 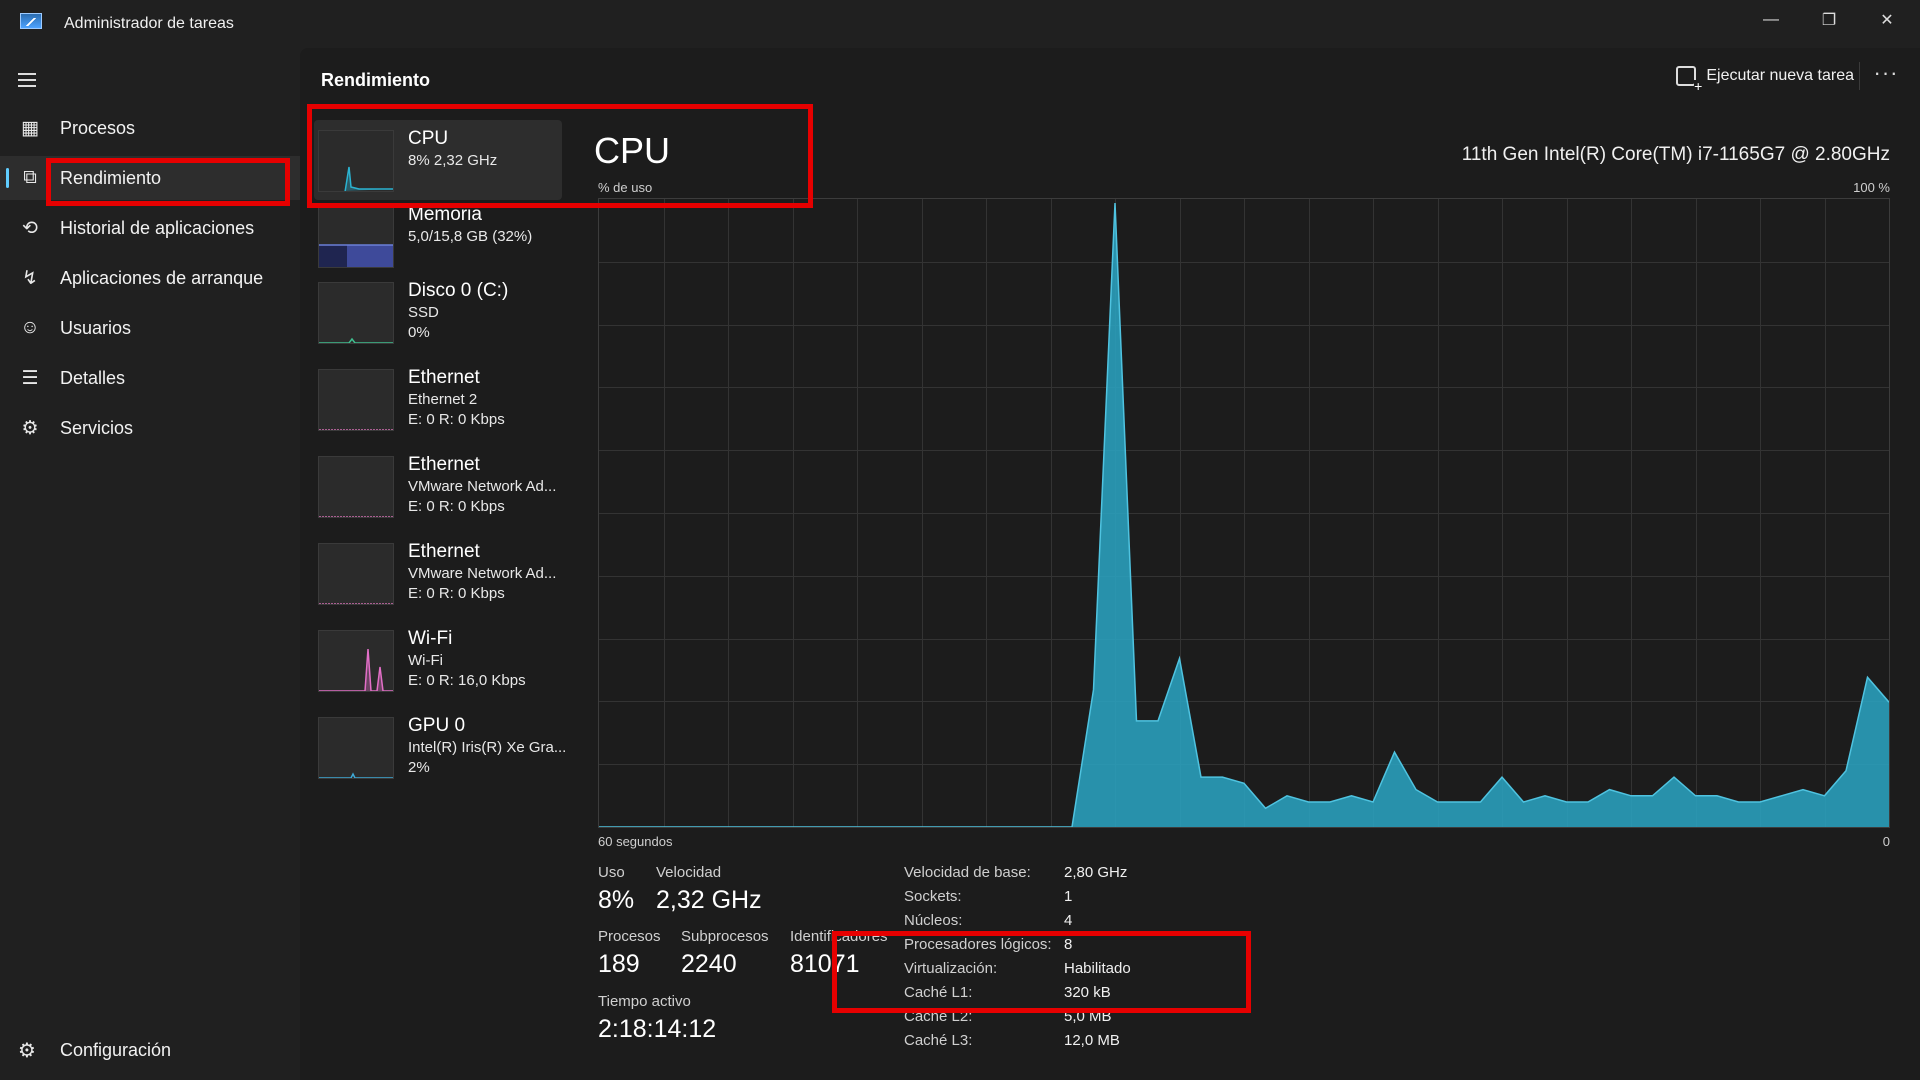 What do you see at coordinates (149, 23) in the screenshot?
I see `window-title: Administrador de tareas` at bounding box center [149, 23].